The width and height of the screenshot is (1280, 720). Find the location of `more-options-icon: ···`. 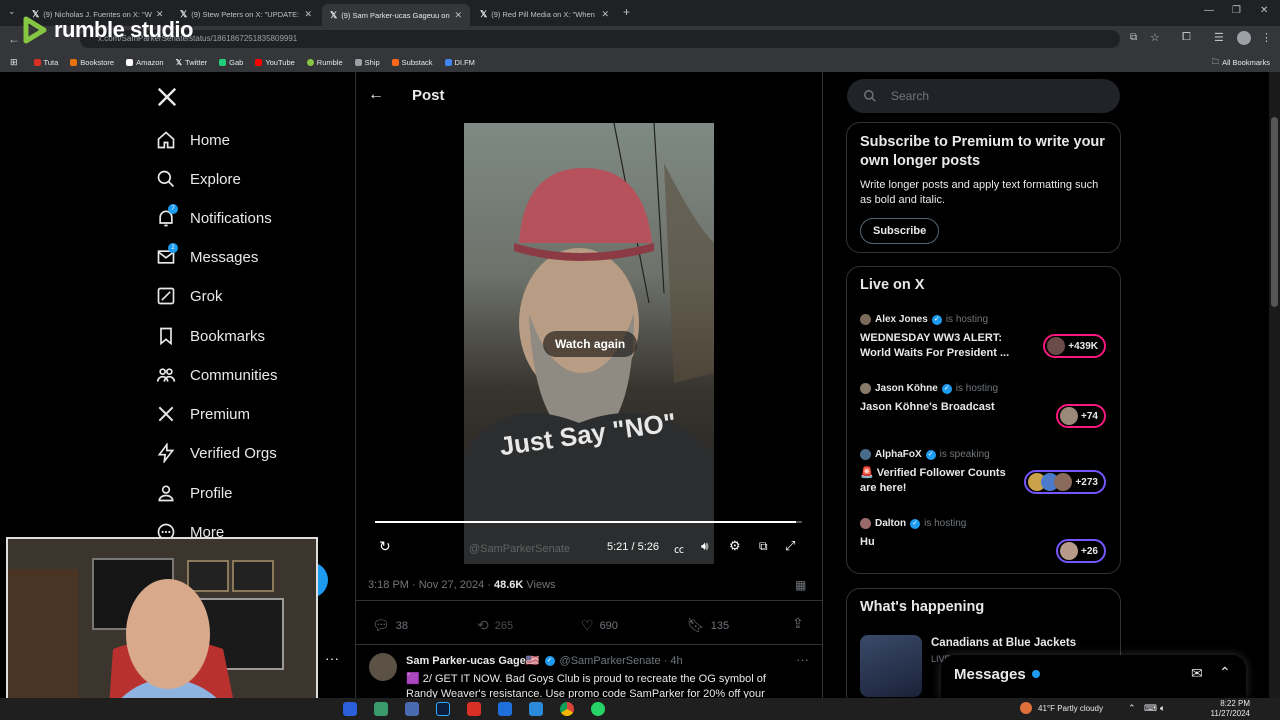

more-options-icon: ··· is located at coordinates (802, 659).